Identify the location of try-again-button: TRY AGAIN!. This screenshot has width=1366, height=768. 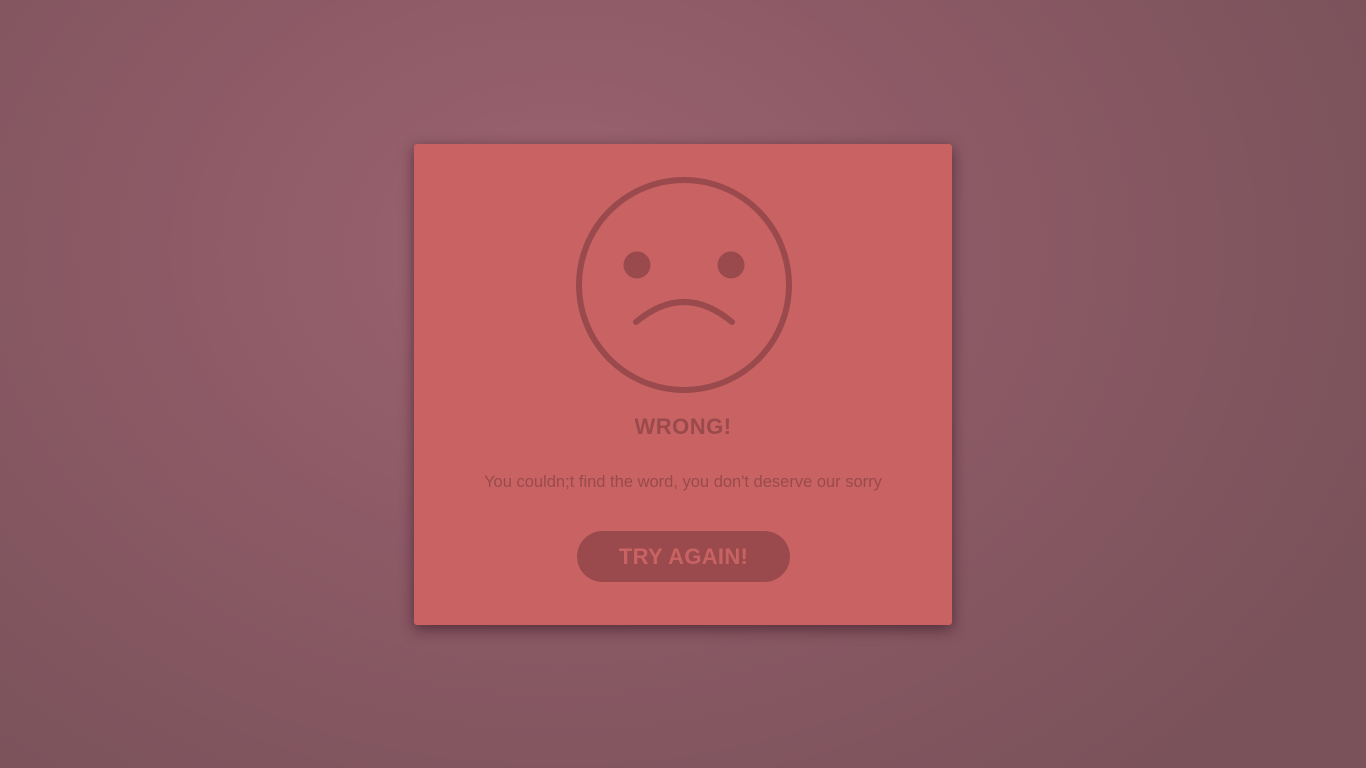
(683, 556).